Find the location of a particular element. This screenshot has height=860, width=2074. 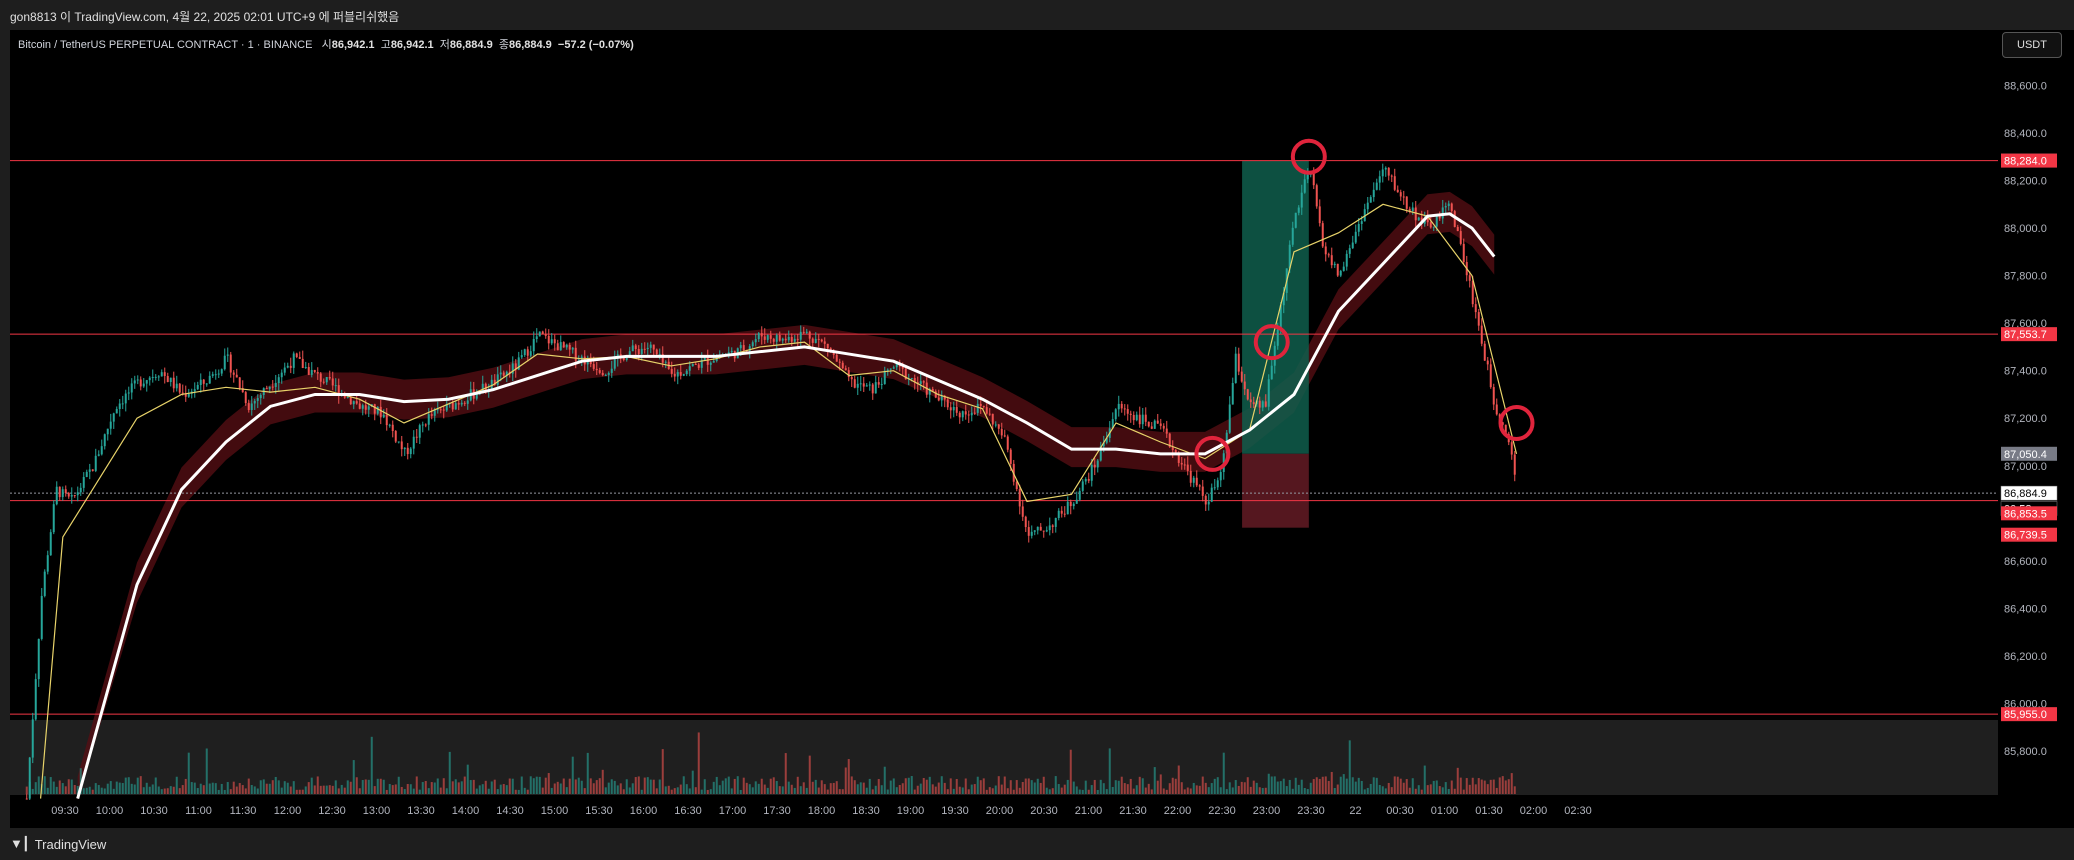

tradingview-logo: ▼┃ TradingView is located at coordinates (58, 844).